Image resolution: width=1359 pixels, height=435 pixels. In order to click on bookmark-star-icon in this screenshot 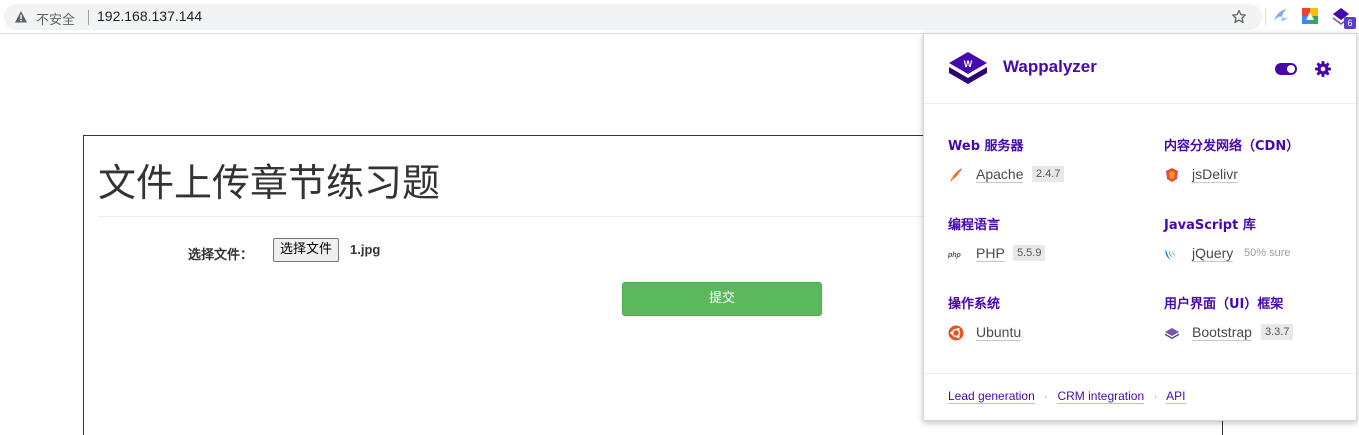, I will do `click(1239, 17)`.